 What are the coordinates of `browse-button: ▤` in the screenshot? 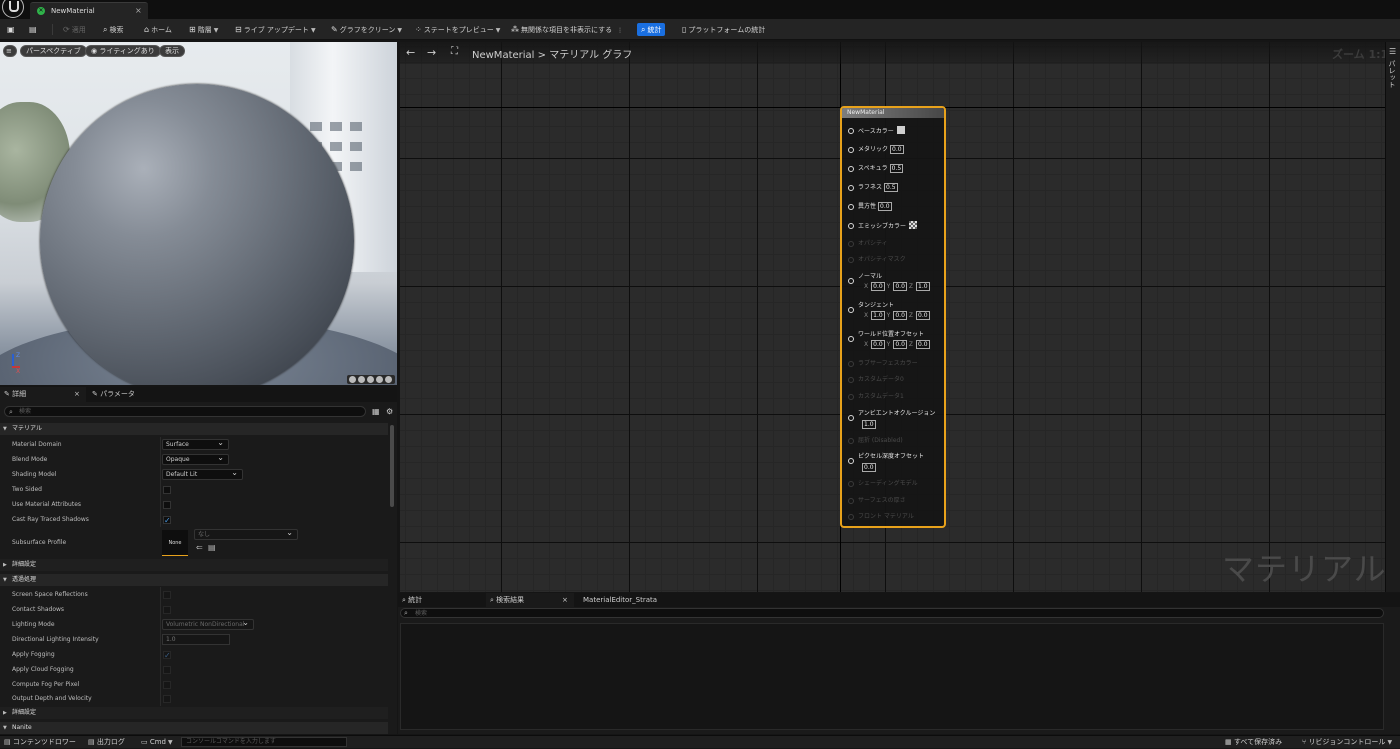 It's located at (34, 29).